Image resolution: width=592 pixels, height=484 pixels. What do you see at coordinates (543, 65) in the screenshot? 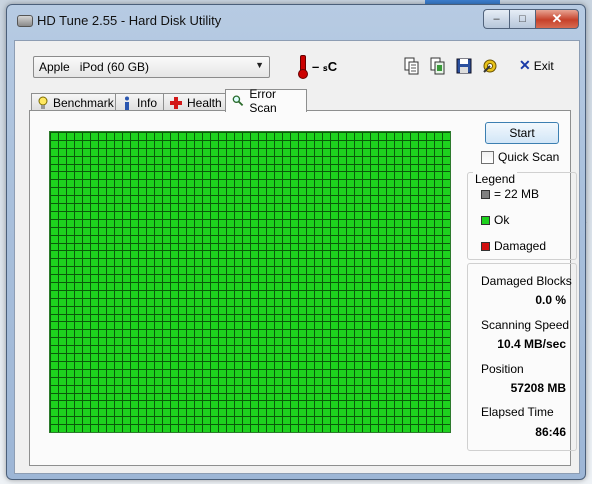
I see `exit-label: Exit` at bounding box center [543, 65].